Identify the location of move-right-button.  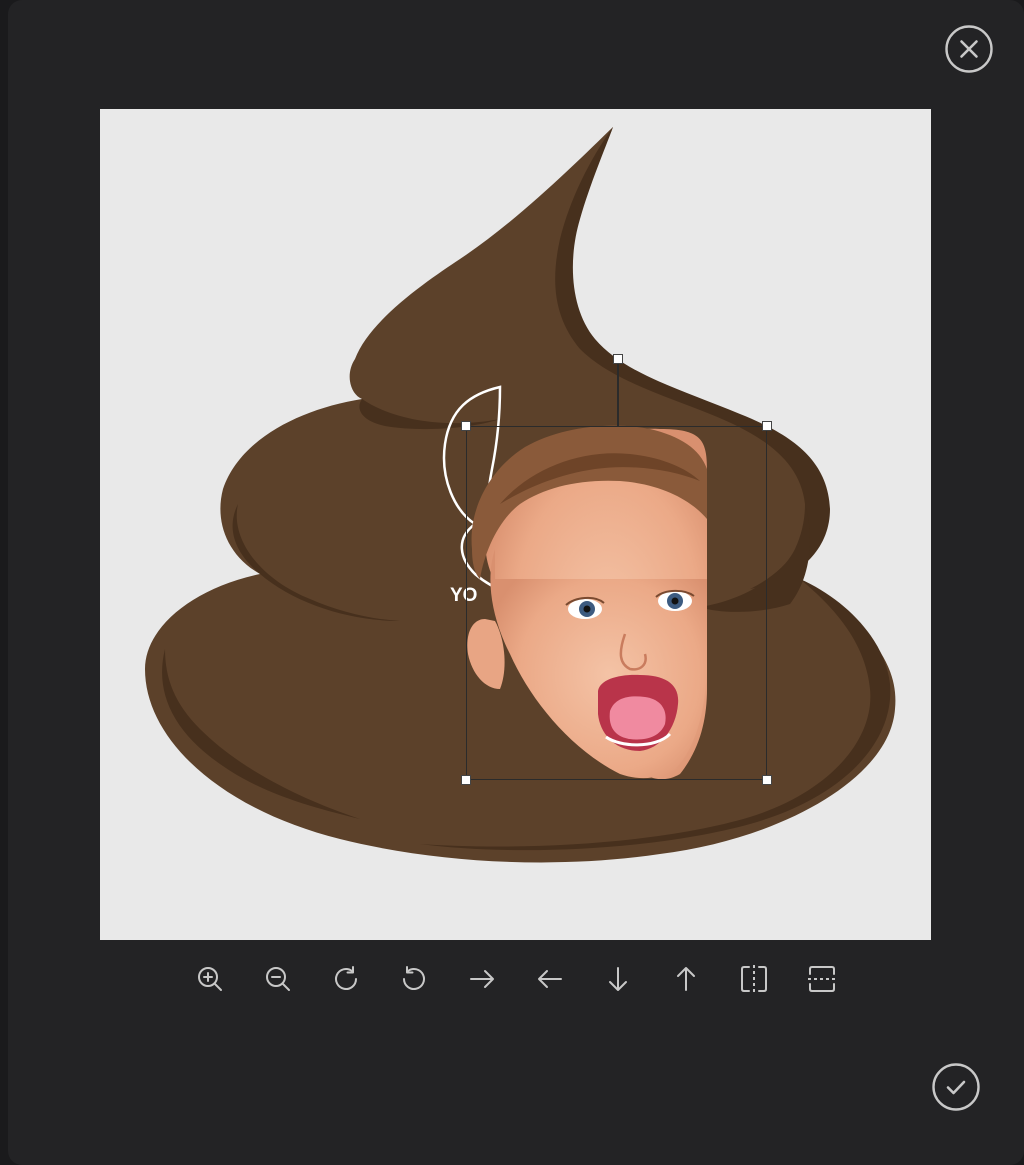
(482, 979).